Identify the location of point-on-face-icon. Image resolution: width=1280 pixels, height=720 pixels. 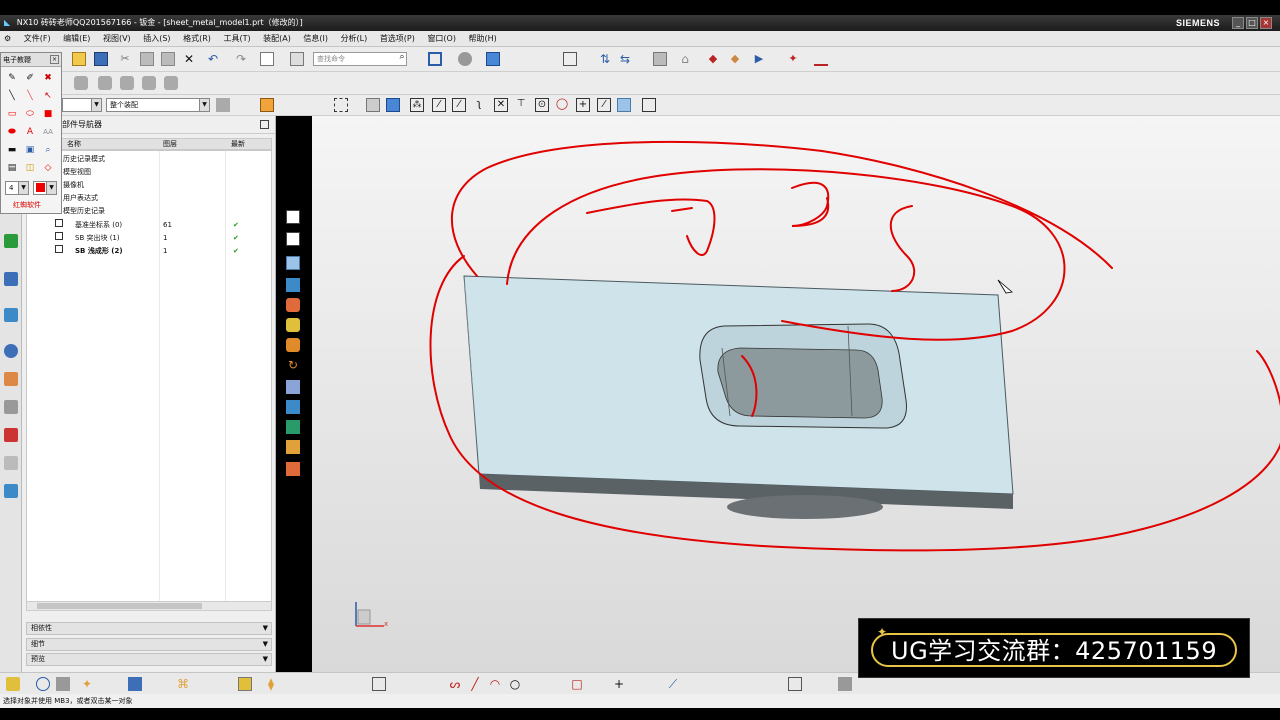
(624, 105).